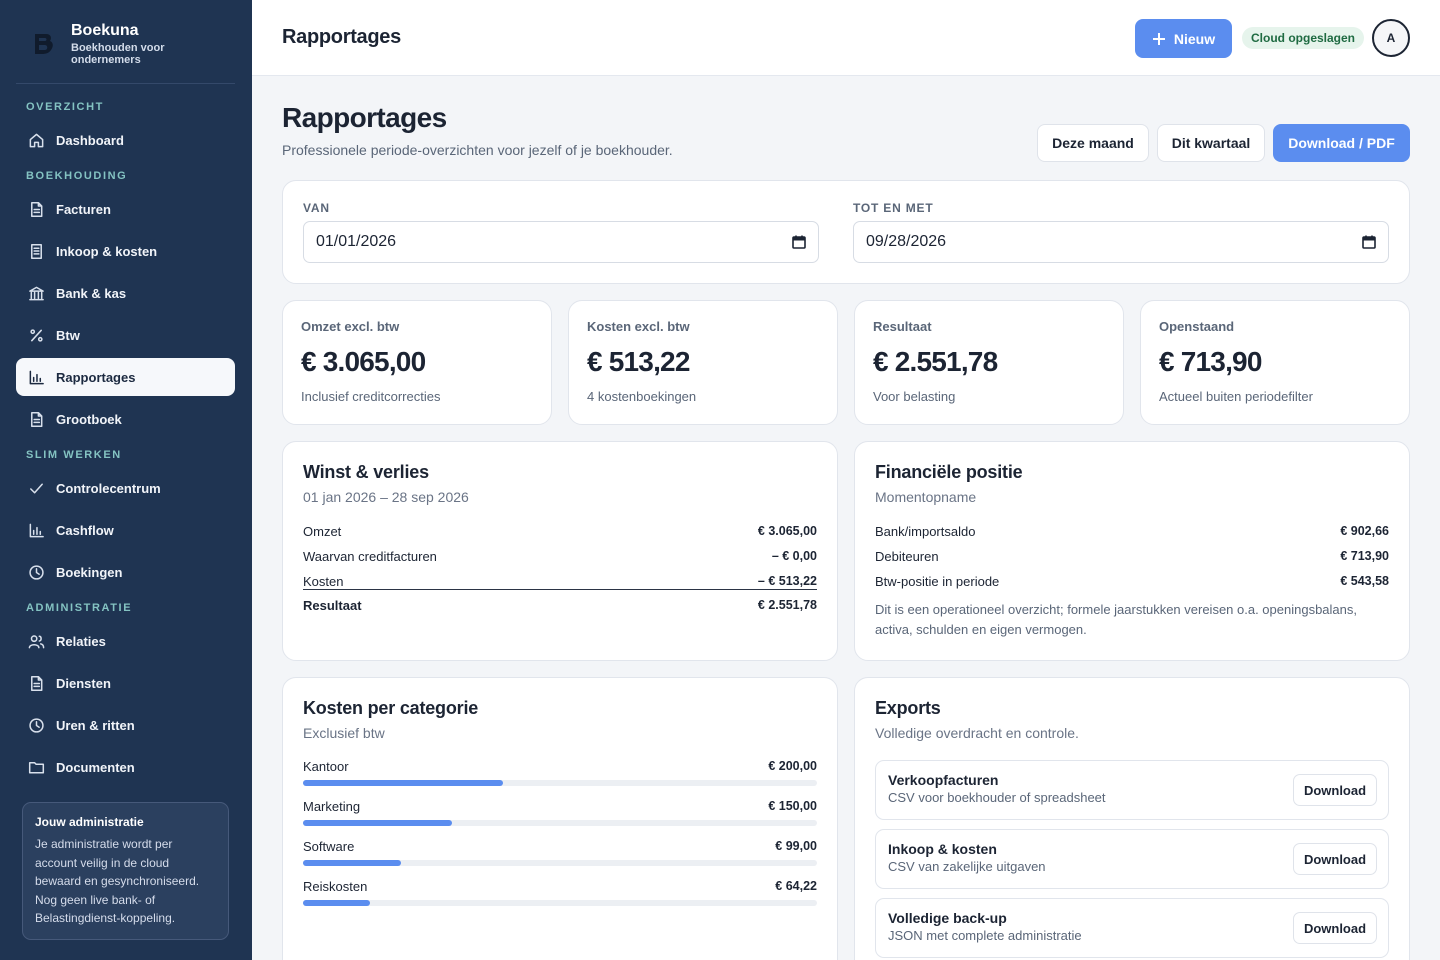 The width and height of the screenshot is (1440, 960). What do you see at coordinates (96, 377) in the screenshot?
I see `sidebar-item-label: Rapportages` at bounding box center [96, 377].